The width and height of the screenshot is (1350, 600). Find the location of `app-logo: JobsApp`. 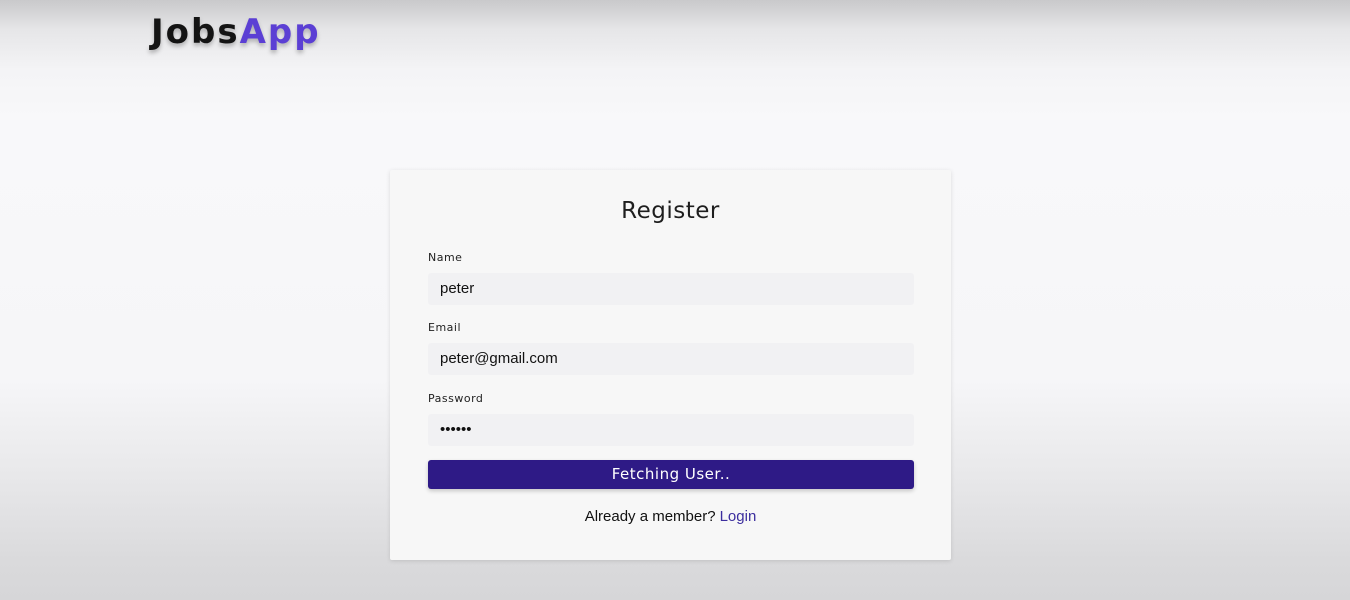

app-logo: JobsApp is located at coordinates (236, 32).